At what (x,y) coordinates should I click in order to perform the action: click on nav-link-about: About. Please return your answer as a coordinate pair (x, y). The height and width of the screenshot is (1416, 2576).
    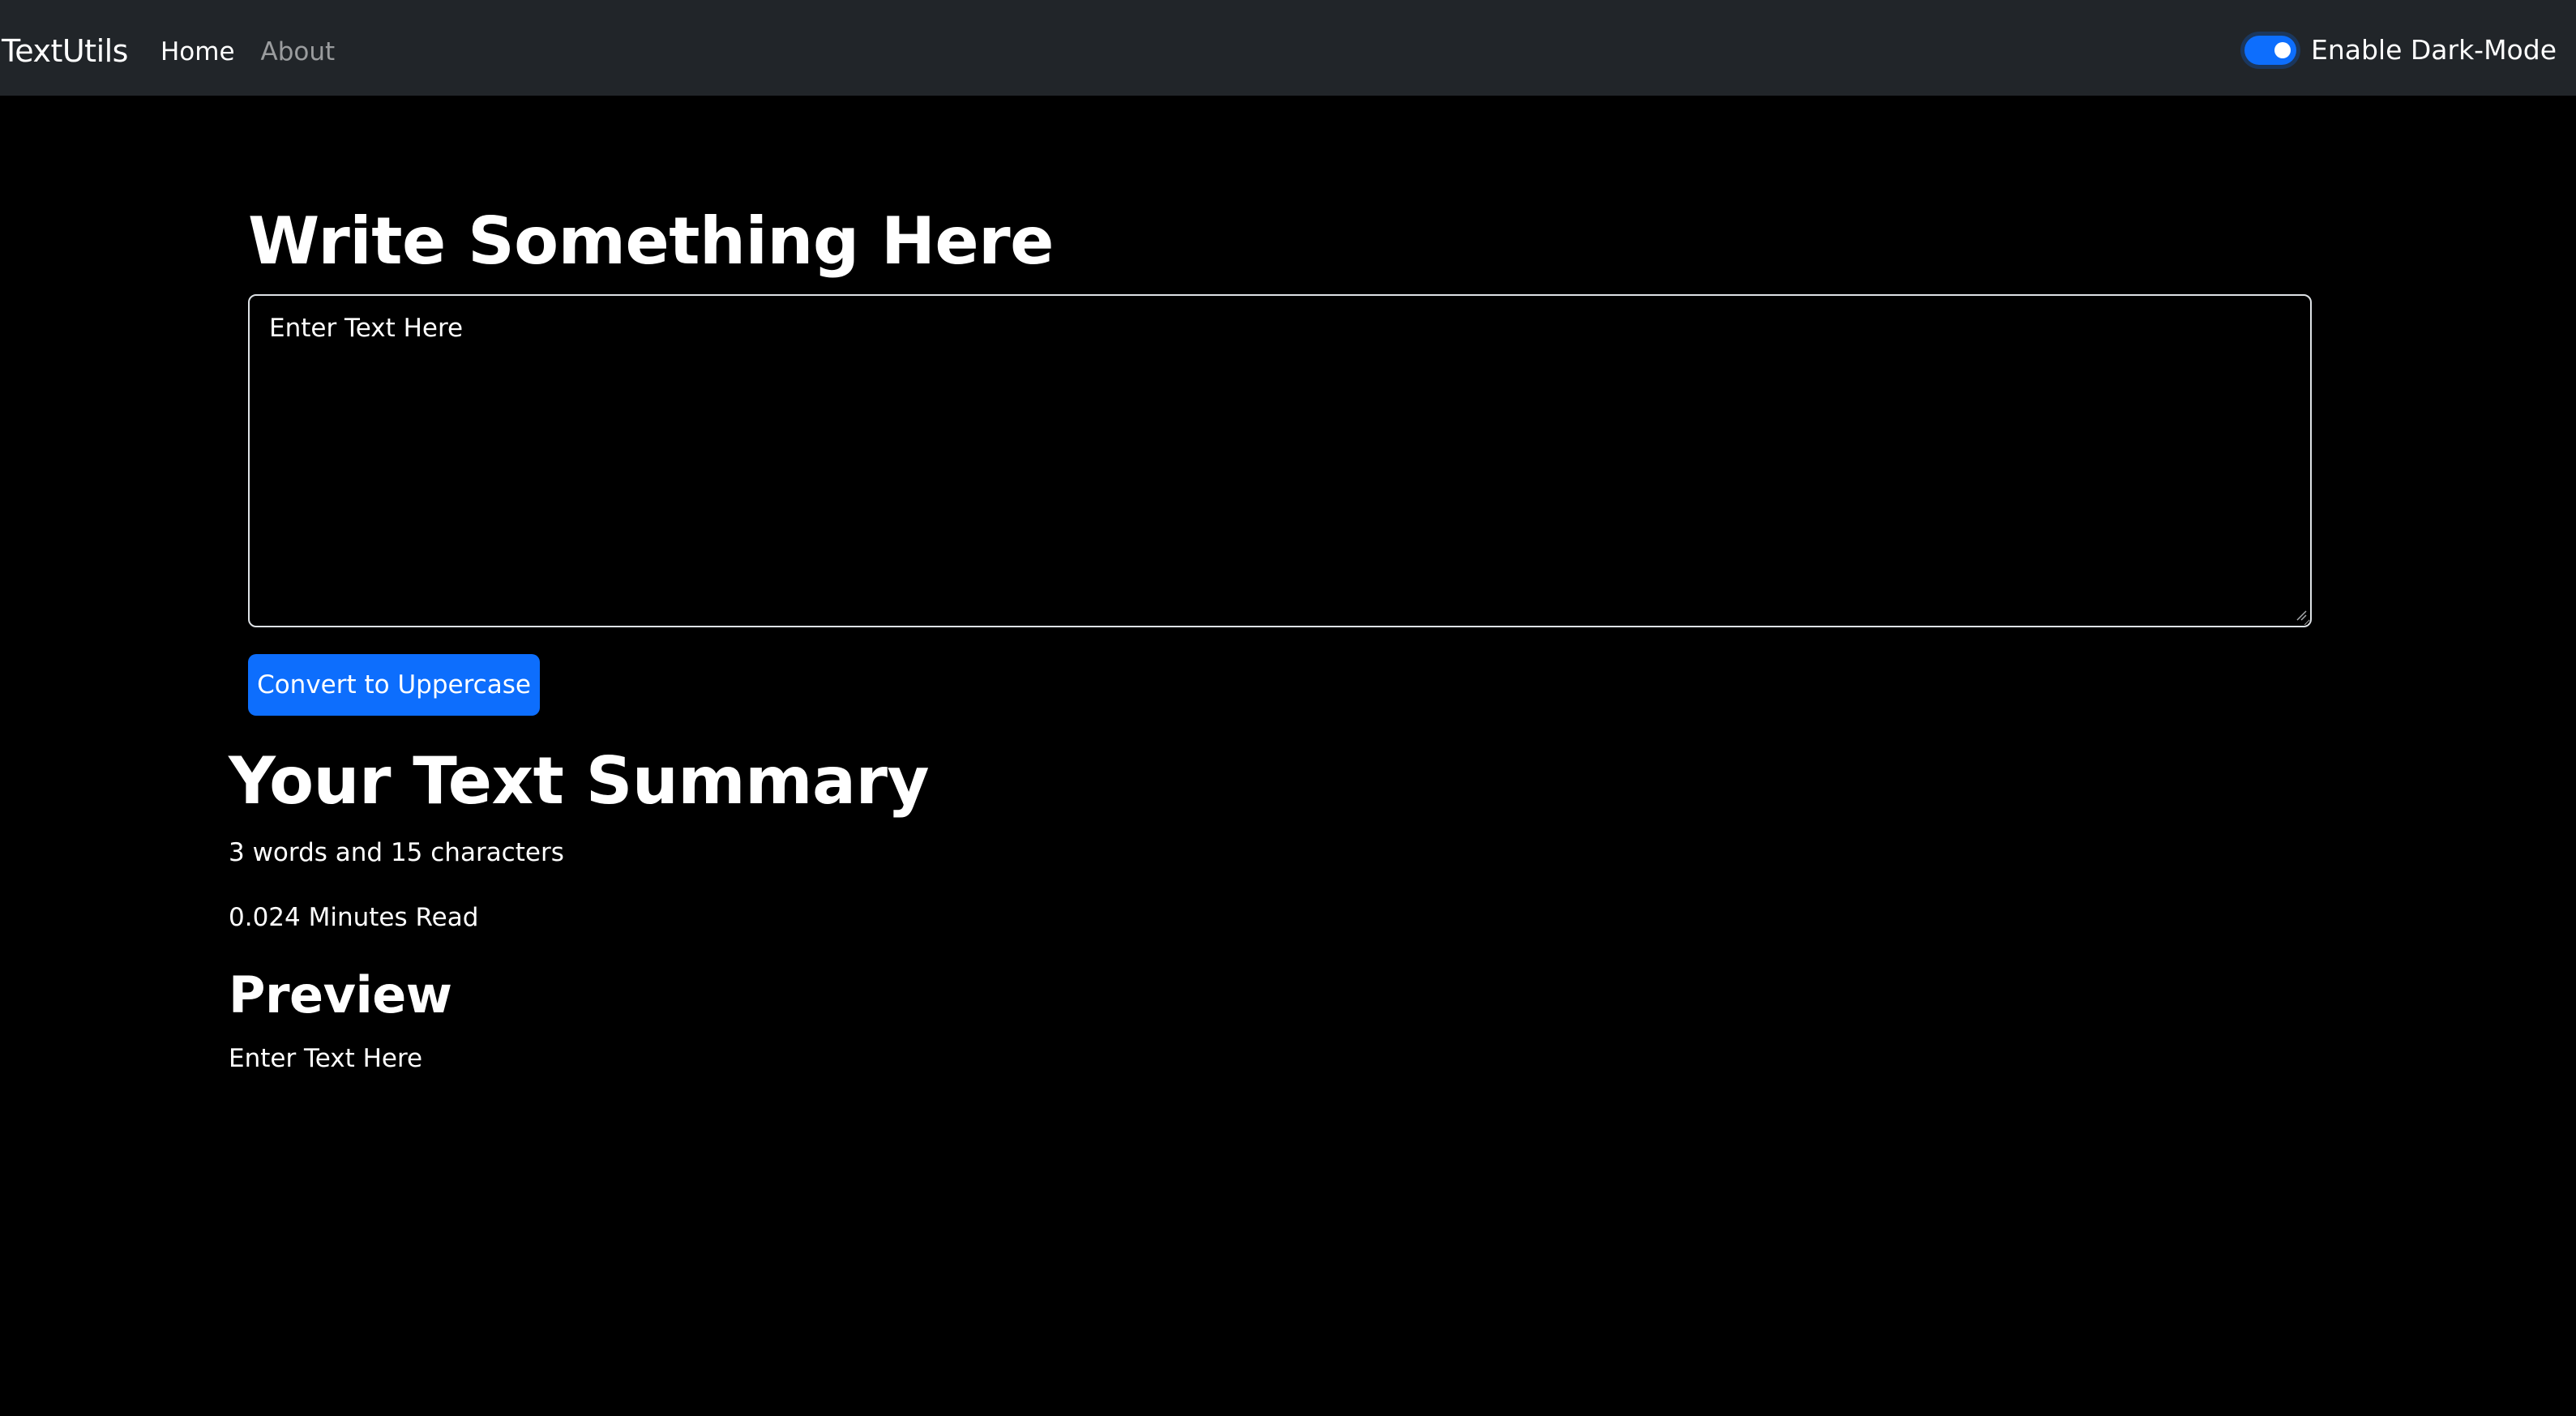
    Looking at the image, I should click on (298, 52).